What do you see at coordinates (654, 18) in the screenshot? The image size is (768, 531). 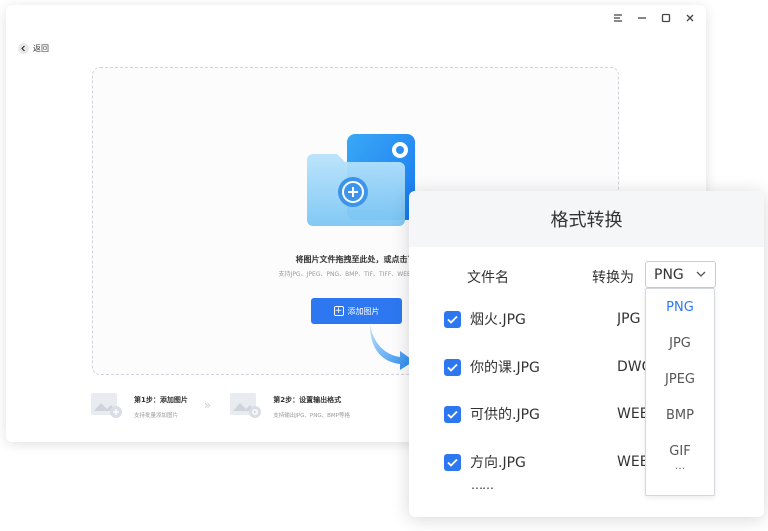 I see `window-controls` at bounding box center [654, 18].